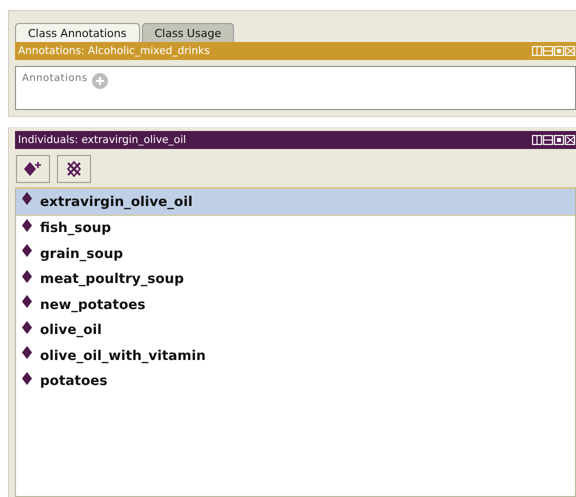  Describe the element at coordinates (77, 32) in the screenshot. I see `tab: Class Annotations` at that location.